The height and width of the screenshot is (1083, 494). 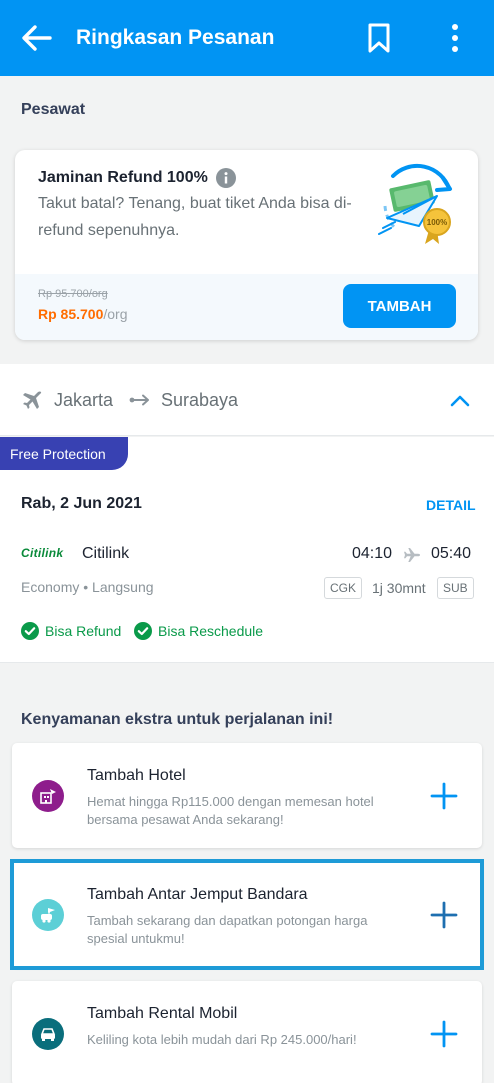 I want to click on airport-transfer-icon, so click(x=48, y=915).